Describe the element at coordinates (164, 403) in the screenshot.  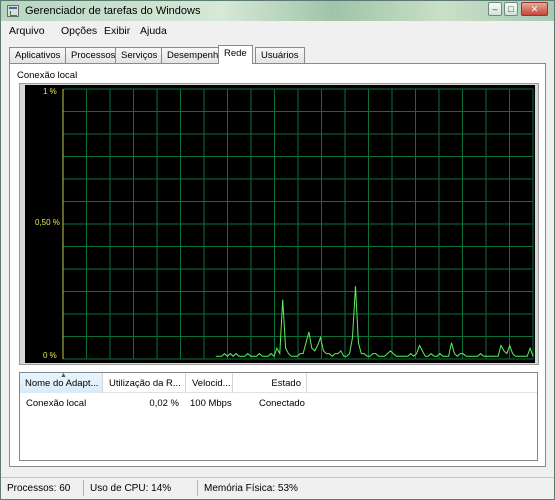
I see `adapter-utilization-cell: 0,02 %` at that location.